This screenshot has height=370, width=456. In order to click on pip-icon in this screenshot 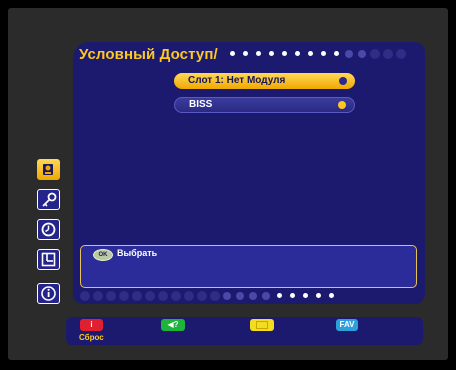, I will do `click(262, 325)`.